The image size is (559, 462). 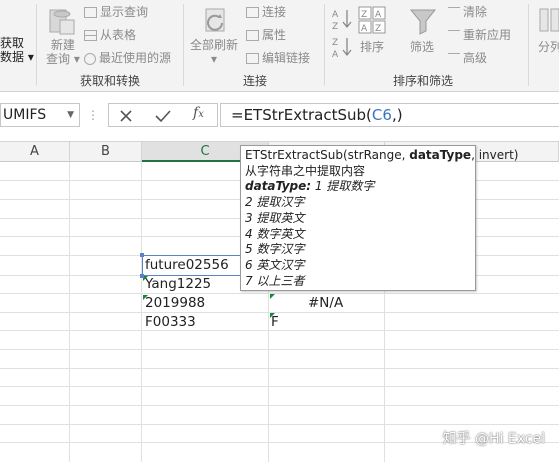 I want to click on get-data-label-2: 数据 ▾, so click(x=17, y=57).